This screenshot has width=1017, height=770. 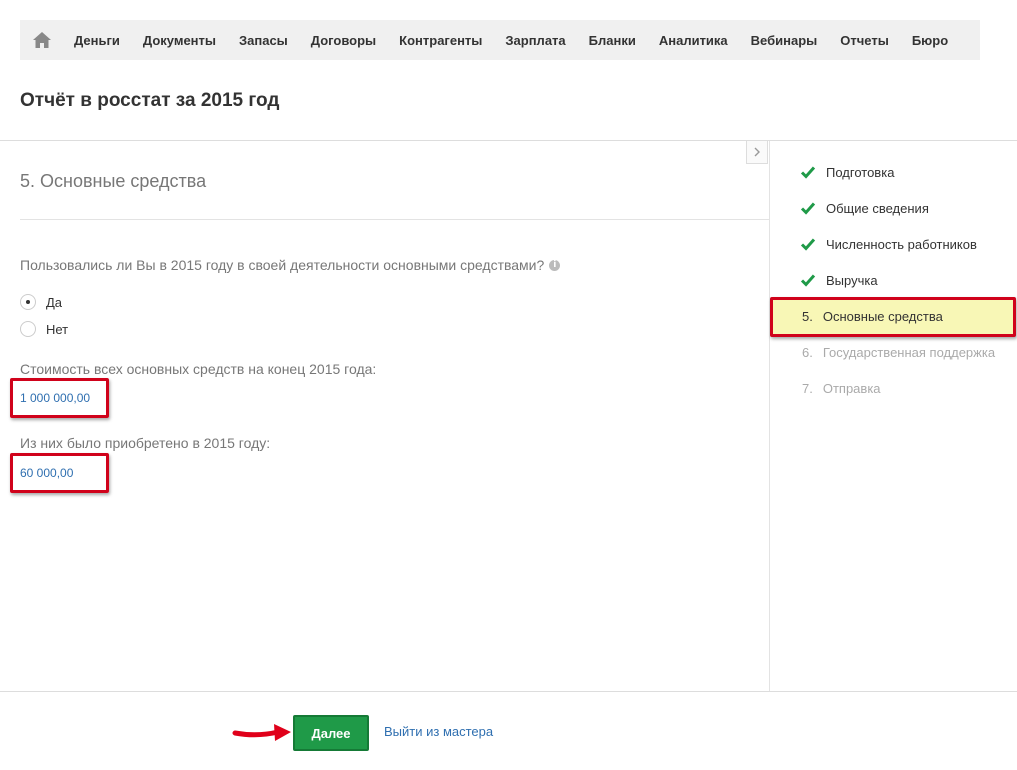 What do you see at coordinates (179, 40) in the screenshot?
I see `nav-item-documents: Документы` at bounding box center [179, 40].